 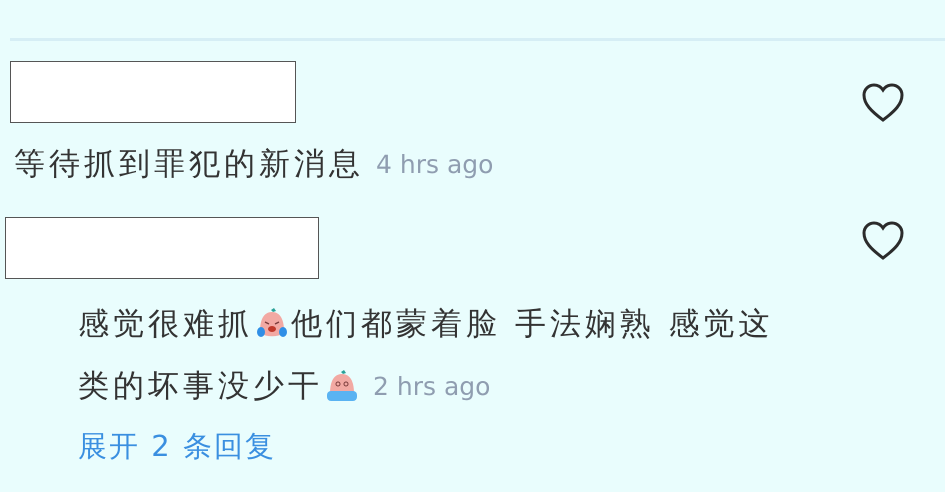 I want to click on comment-text: 类的坏事没少干, so click(x=200, y=386).